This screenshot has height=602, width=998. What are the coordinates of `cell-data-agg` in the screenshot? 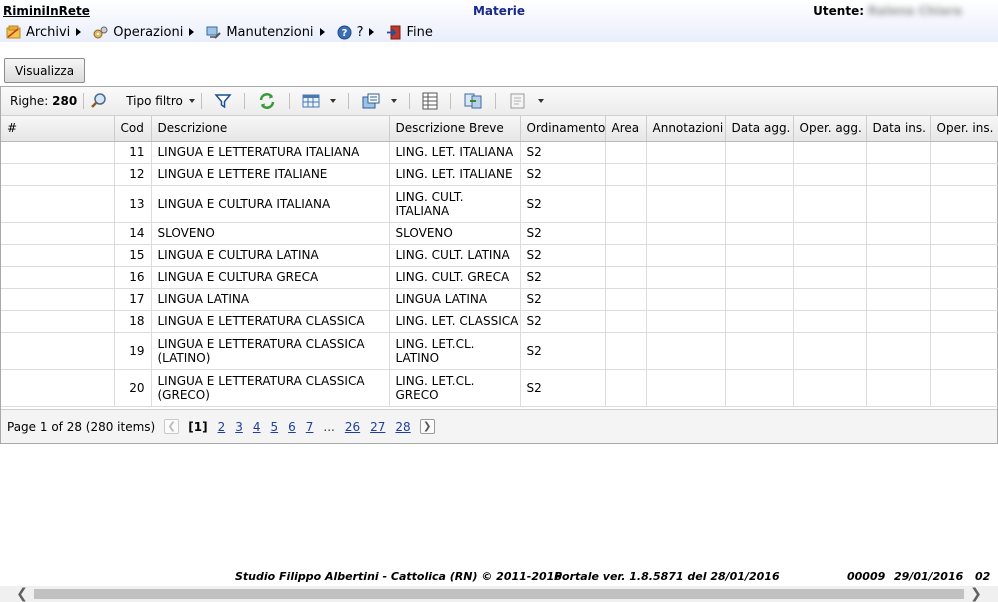 It's located at (759, 152).